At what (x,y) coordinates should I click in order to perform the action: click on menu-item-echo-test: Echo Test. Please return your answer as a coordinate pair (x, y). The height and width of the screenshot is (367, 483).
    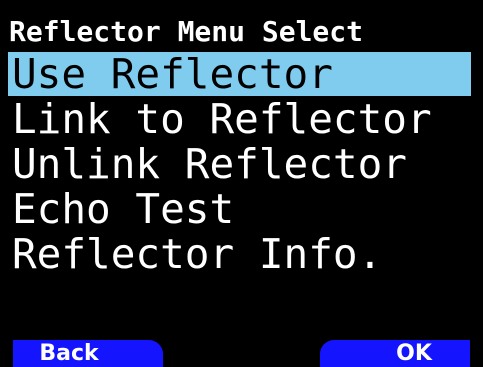
    Looking at the image, I should click on (241, 209).